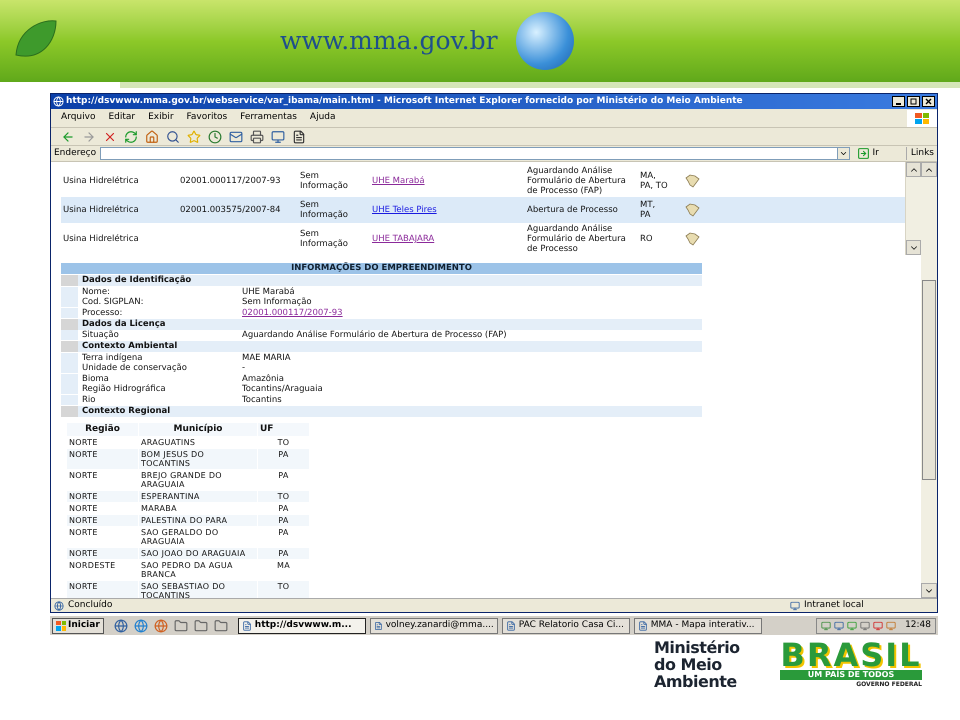 Image resolution: width=960 pixels, height=720 pixels. What do you see at coordinates (207, 118) in the screenshot?
I see `menu-item: Favoritos` at bounding box center [207, 118].